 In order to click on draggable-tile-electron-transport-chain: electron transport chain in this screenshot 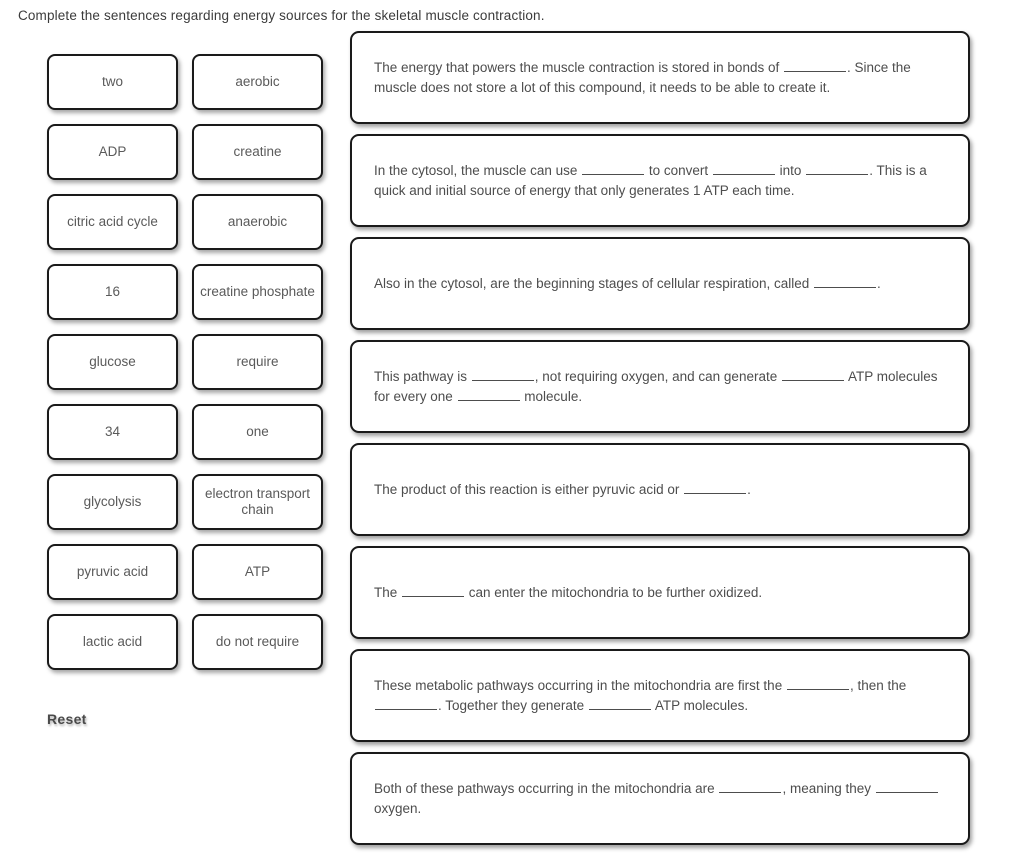, I will do `click(257, 502)`.